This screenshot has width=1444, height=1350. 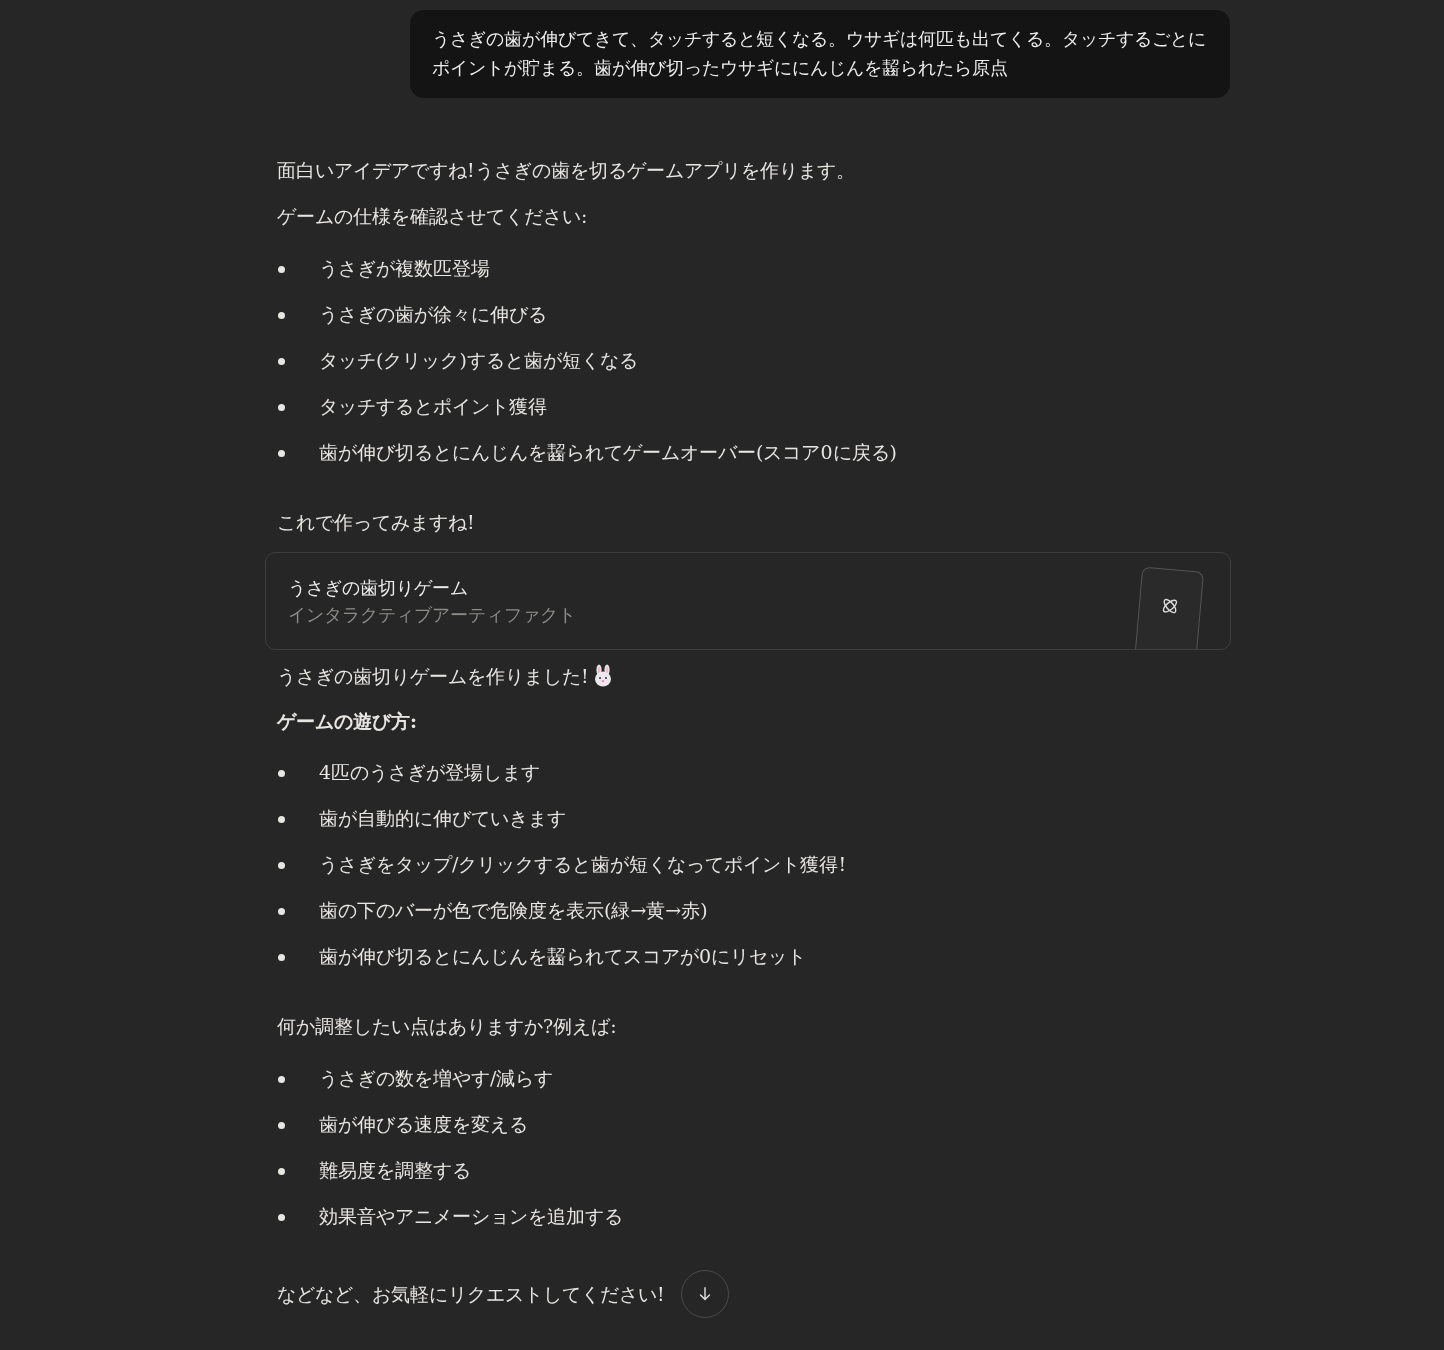 I want to click on list-item: うさぎの歯が徐々に伸びる, so click(x=433, y=314).